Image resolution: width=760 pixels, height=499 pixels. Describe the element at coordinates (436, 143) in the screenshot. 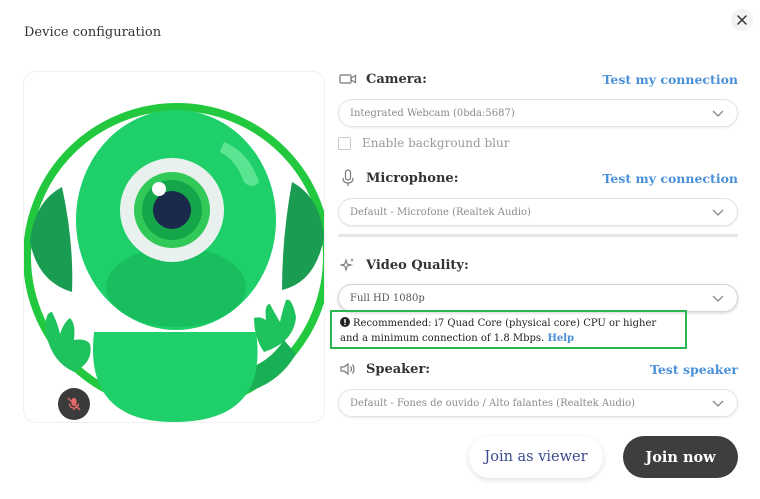

I see `background-blur-label: Enable background blur` at that location.